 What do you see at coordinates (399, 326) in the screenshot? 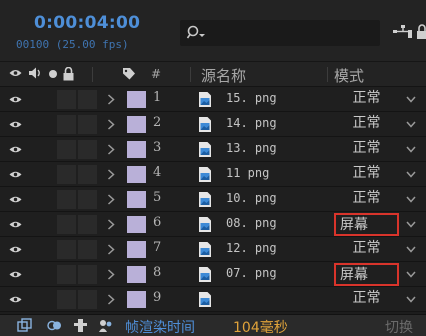
I see `toggle-switches-modes-button: 切换` at bounding box center [399, 326].